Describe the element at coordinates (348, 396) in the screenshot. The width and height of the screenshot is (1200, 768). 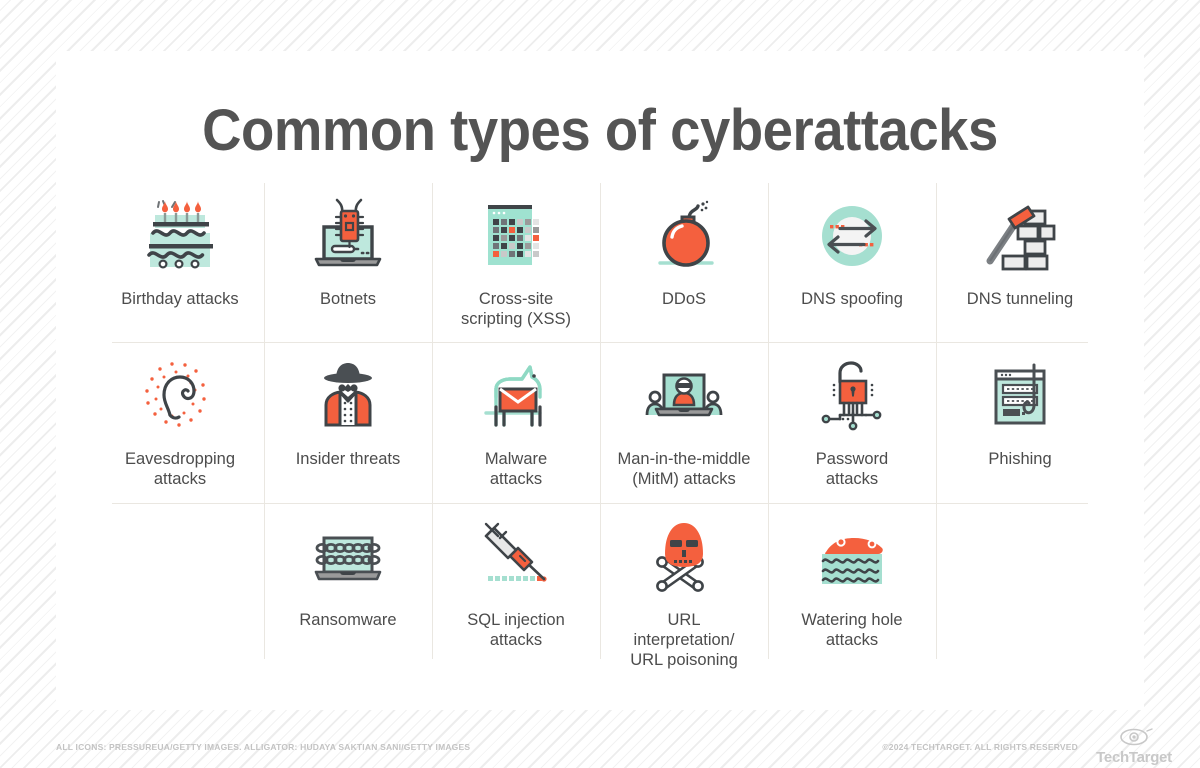
I see `spy-icon` at that location.